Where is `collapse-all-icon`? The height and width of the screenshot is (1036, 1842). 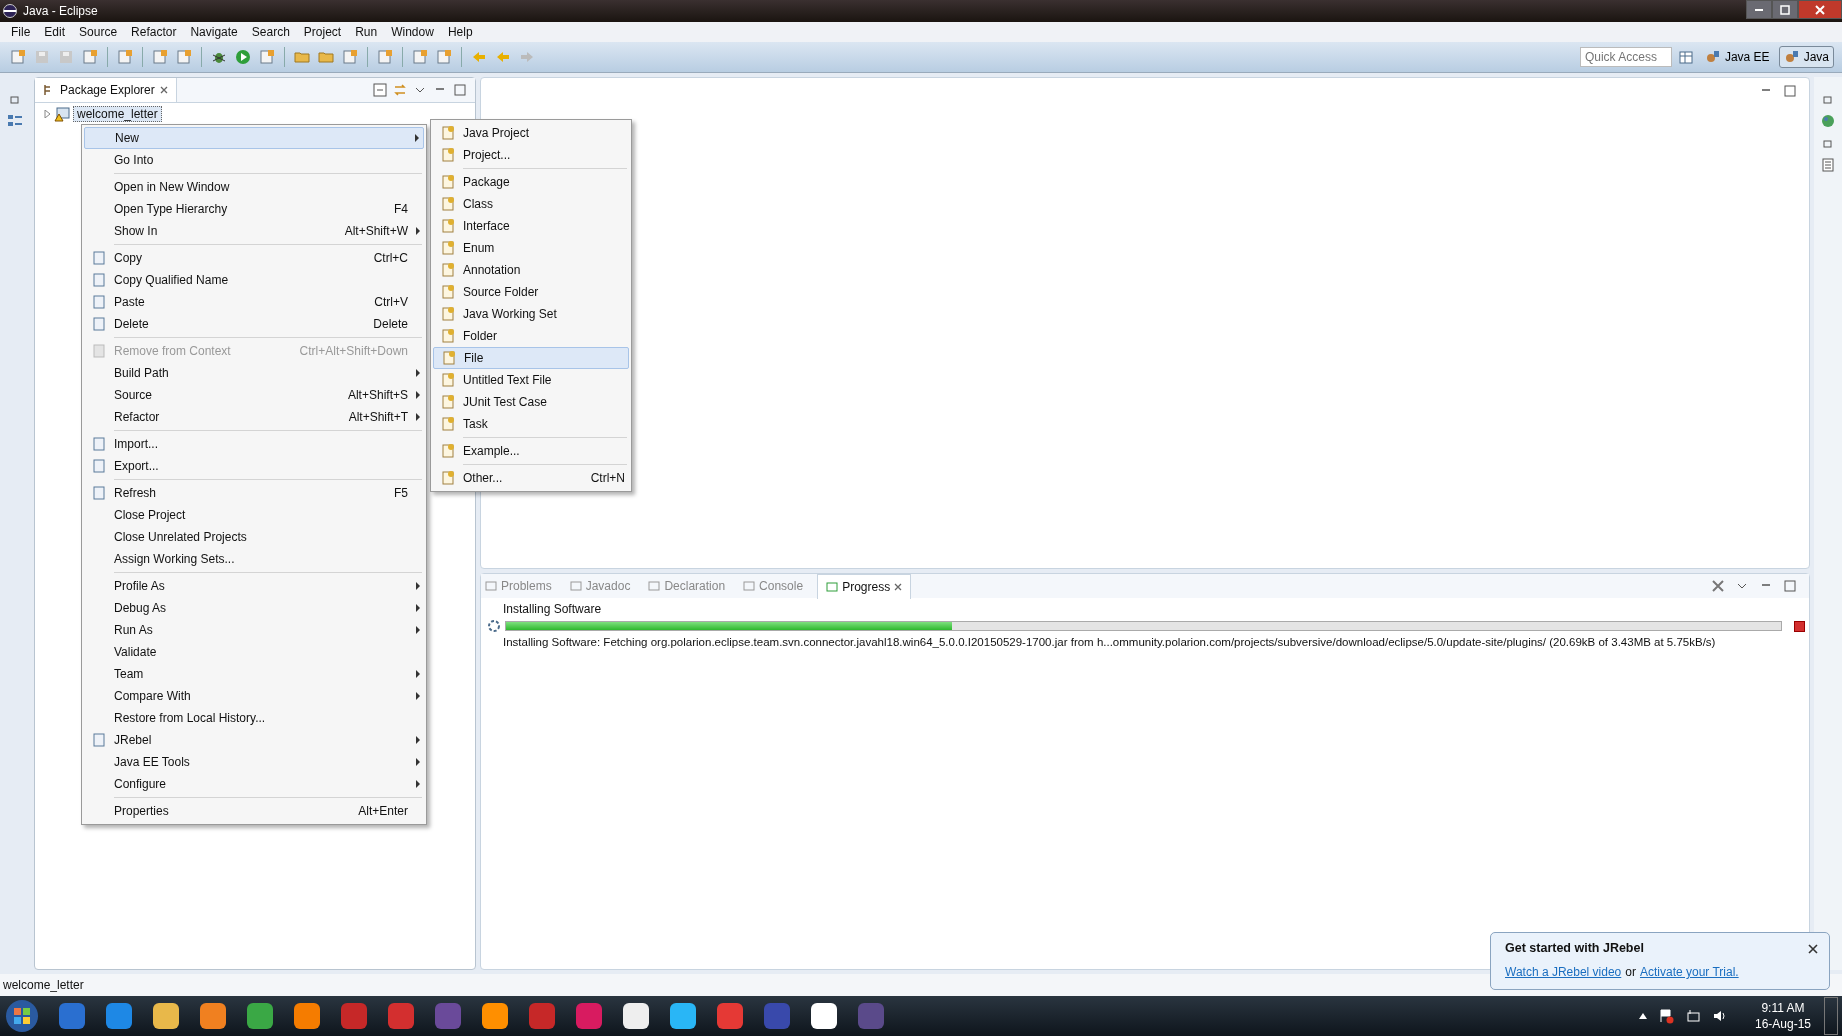 collapse-all-icon is located at coordinates (380, 90).